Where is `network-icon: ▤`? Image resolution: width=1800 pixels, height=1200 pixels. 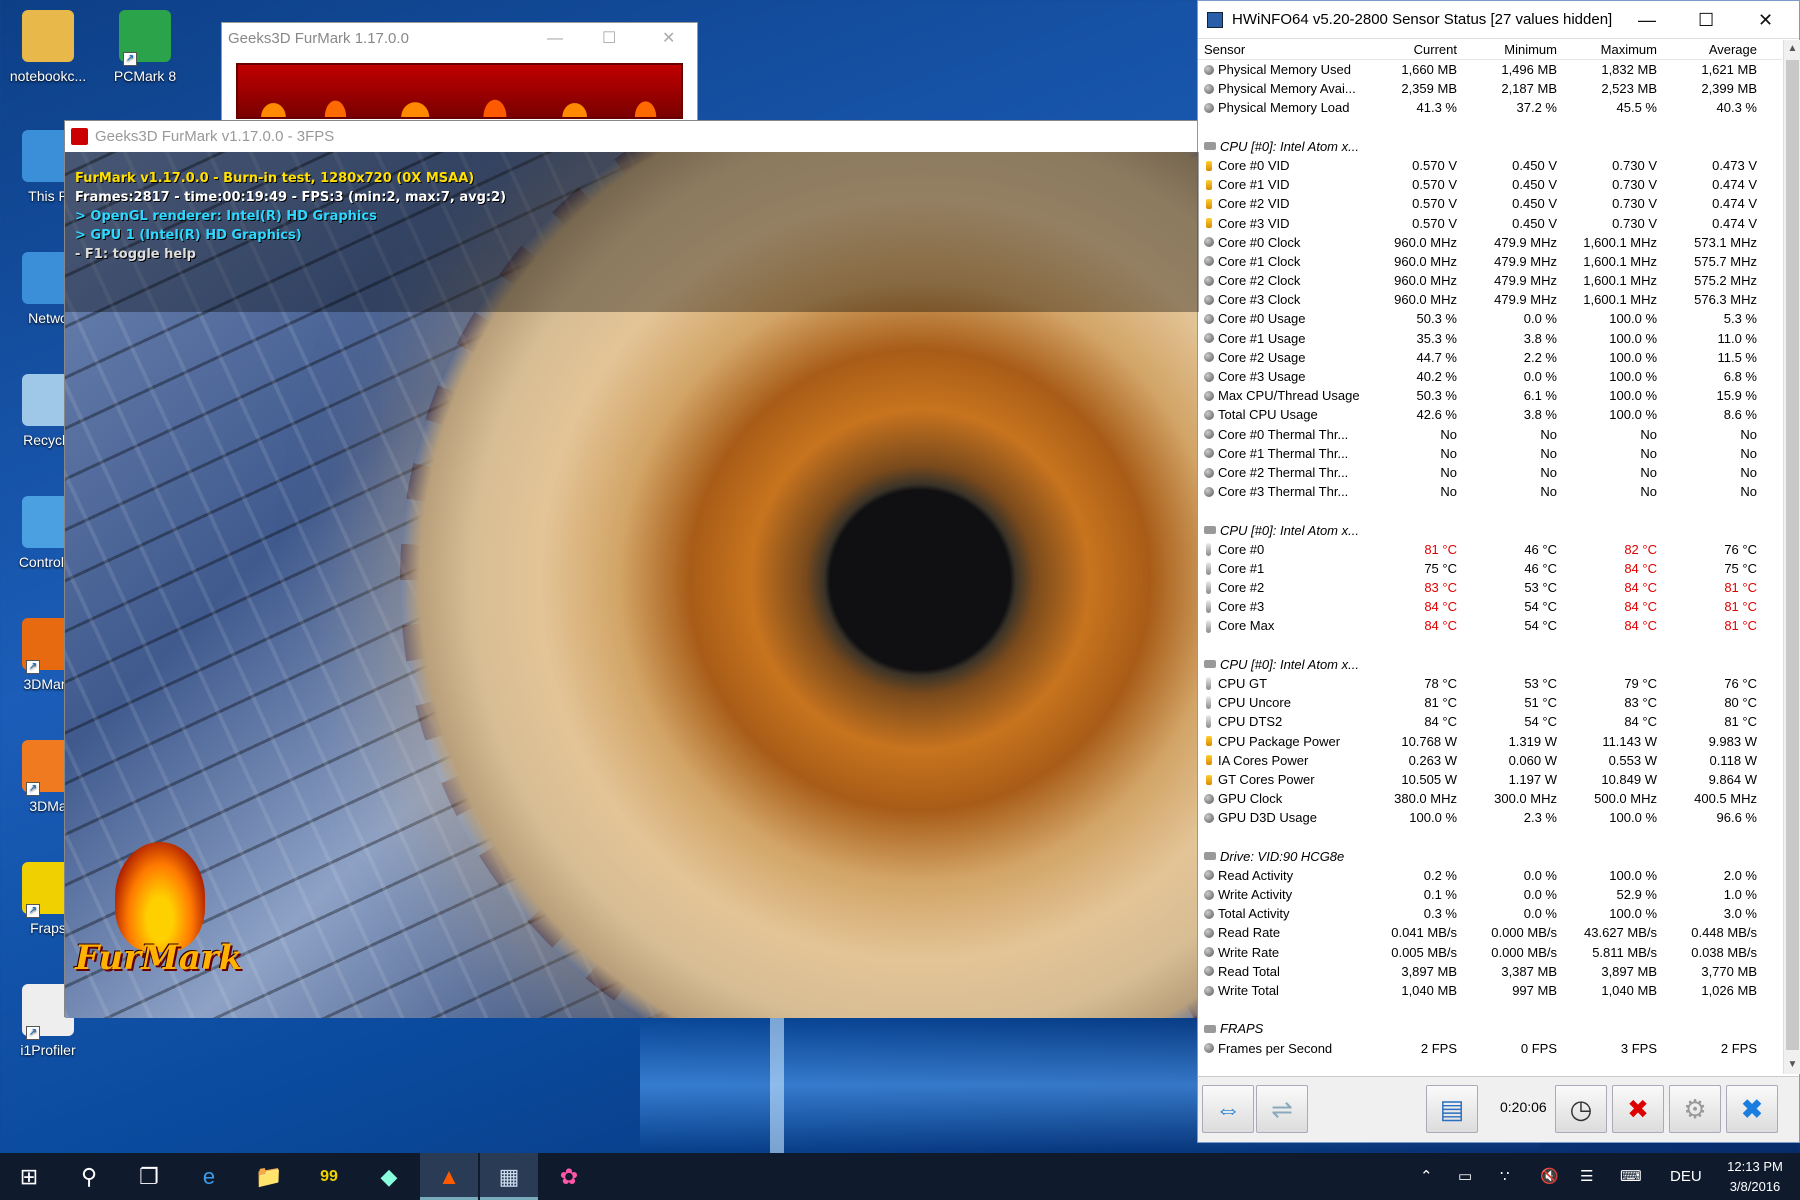 network-icon: ▤ is located at coordinates (1452, 1109).